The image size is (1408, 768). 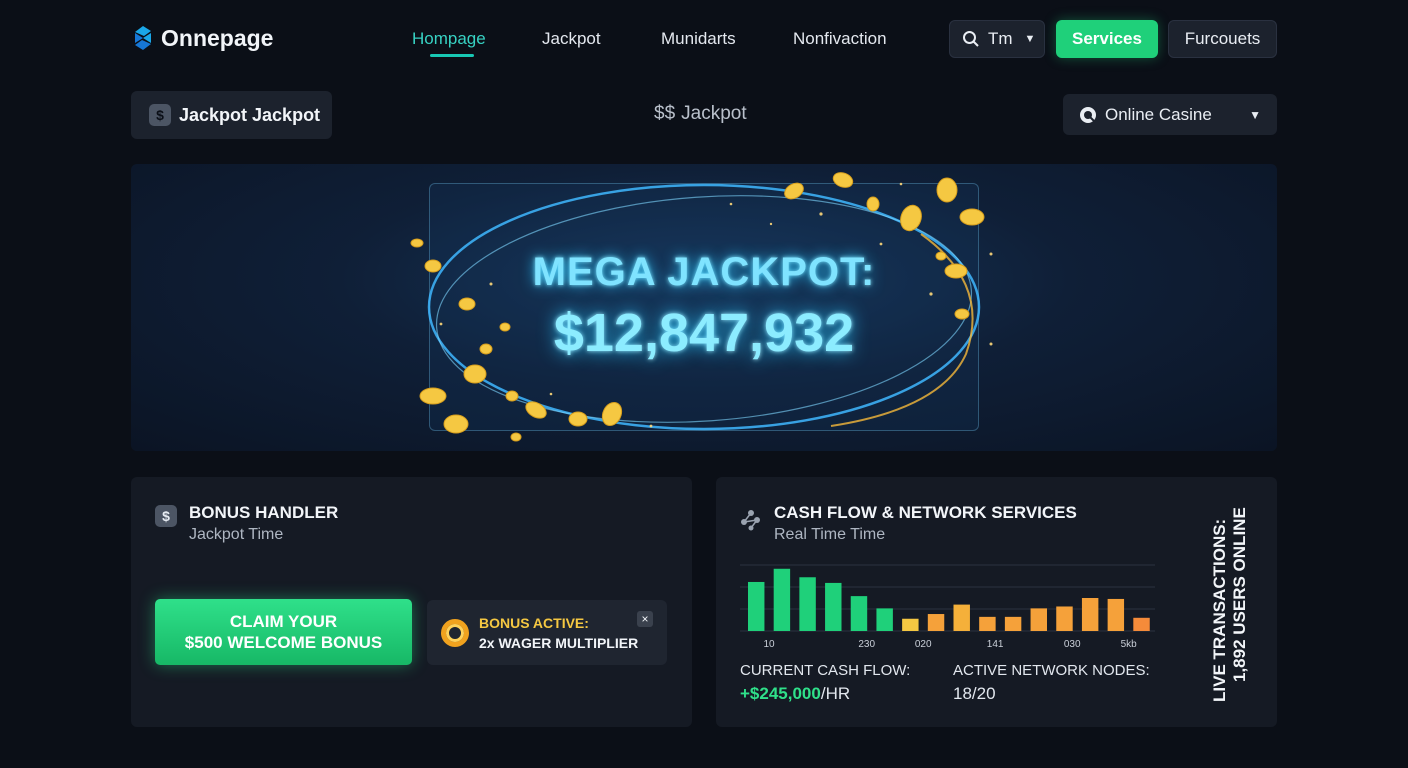 I want to click on active-network-nodes: ACTIVE NETWORK NODES: 18/20, so click(x=1051, y=683).